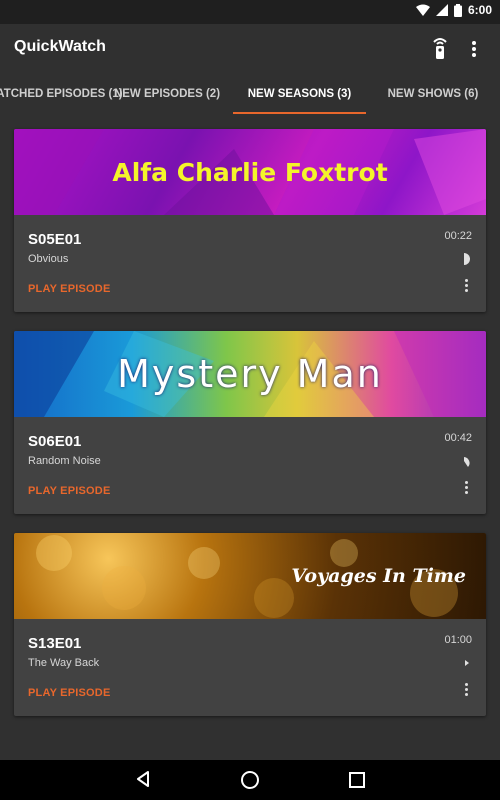 The image size is (500, 800). I want to click on show-banner-title: Alfa Charlie Foxtrot, so click(250, 172).